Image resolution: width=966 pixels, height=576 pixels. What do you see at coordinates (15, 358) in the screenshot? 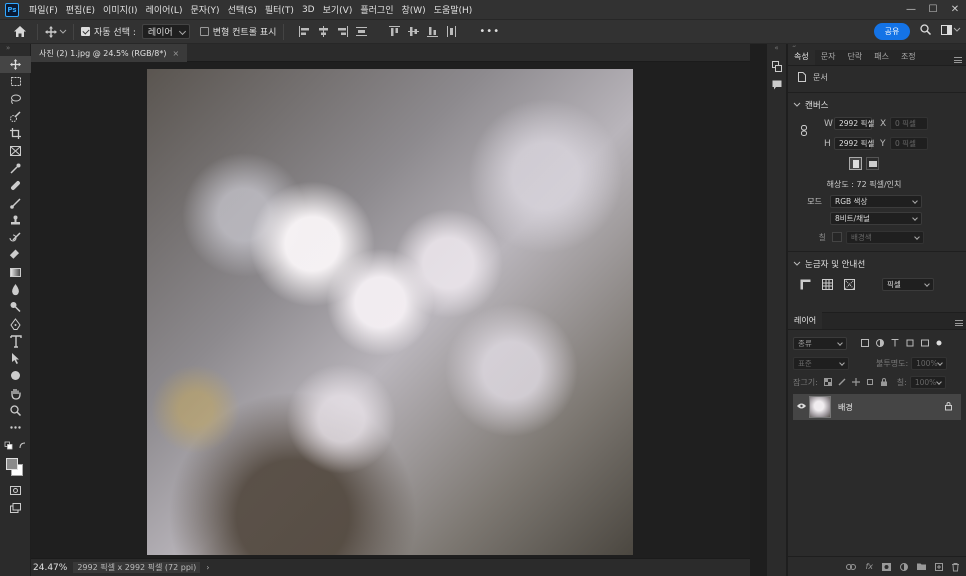
I see `path-selection-tool` at bounding box center [15, 358].